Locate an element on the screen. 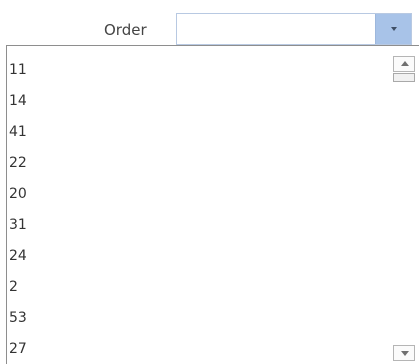  list-item: 31 is located at coordinates (197, 225).